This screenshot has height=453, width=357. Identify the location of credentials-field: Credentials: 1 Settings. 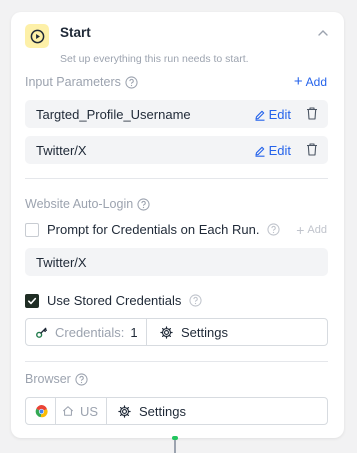
(176, 332).